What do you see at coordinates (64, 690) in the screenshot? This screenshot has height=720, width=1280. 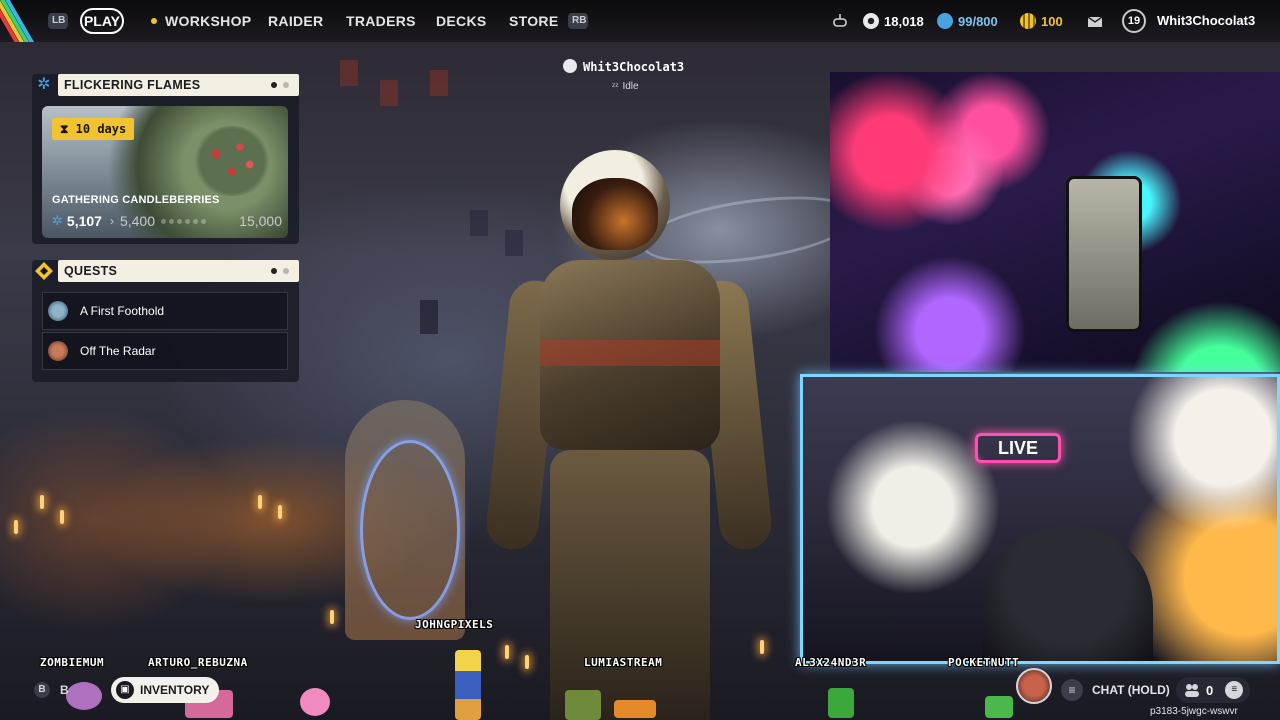 I see `back-label: B` at bounding box center [64, 690].